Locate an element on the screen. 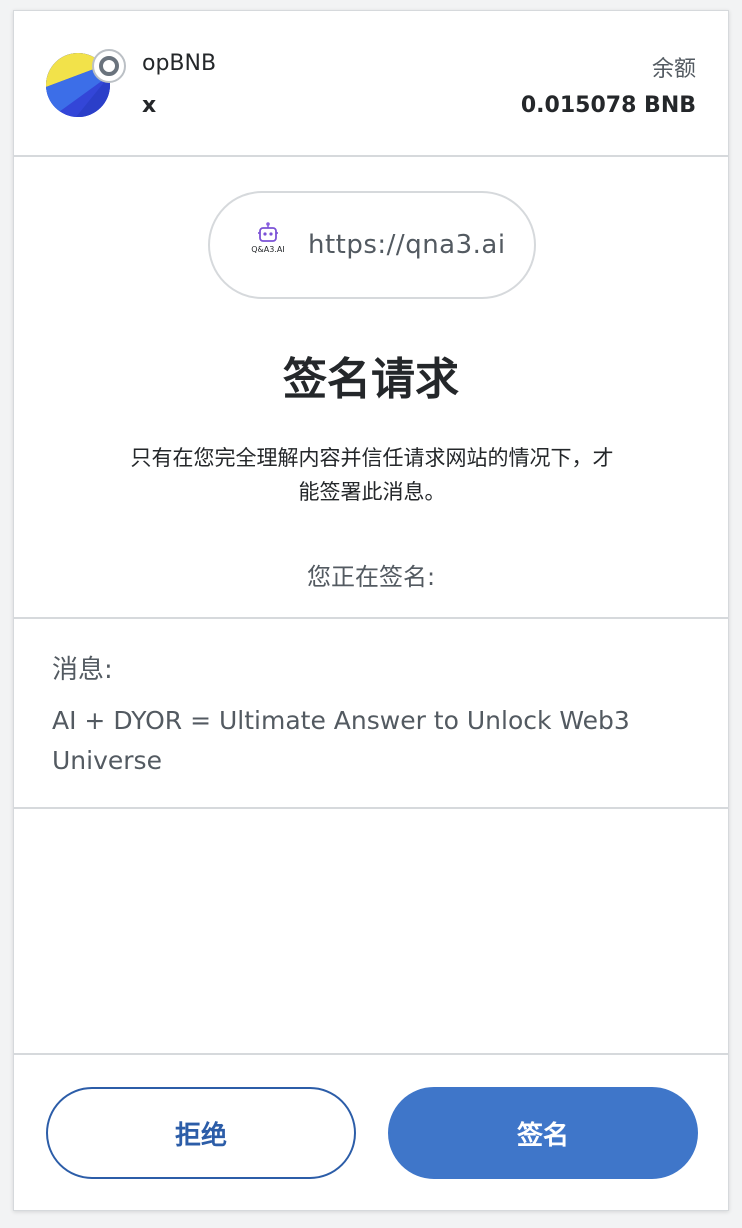  robot-logo-icon: Q&A3.AI is located at coordinates (268, 245).